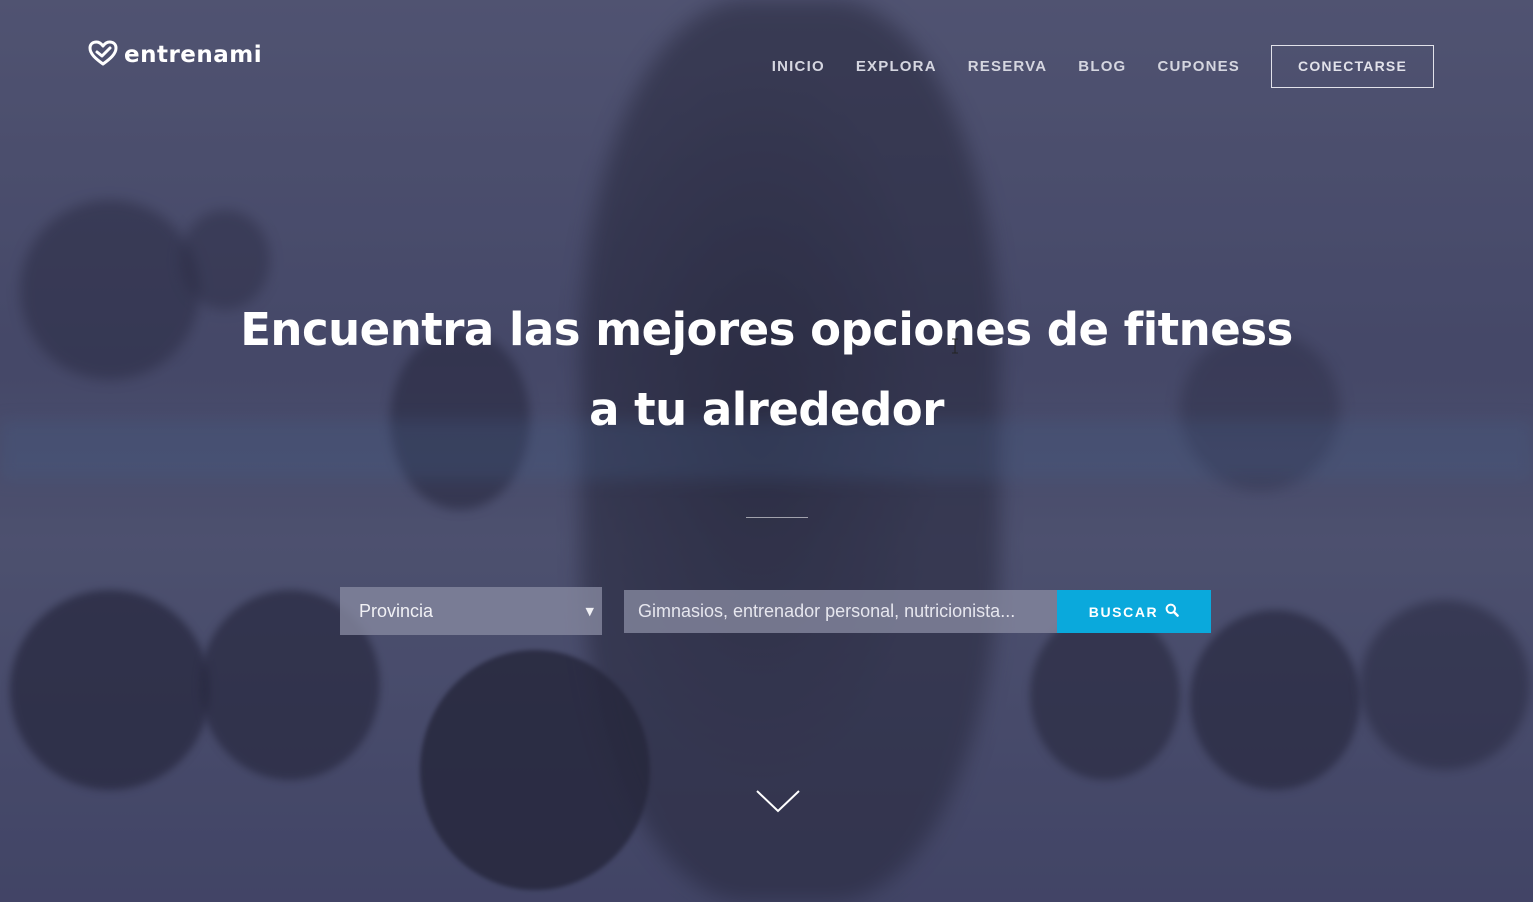 This screenshot has width=1533, height=902. I want to click on scroll-down-chevron-icon, so click(778, 801).